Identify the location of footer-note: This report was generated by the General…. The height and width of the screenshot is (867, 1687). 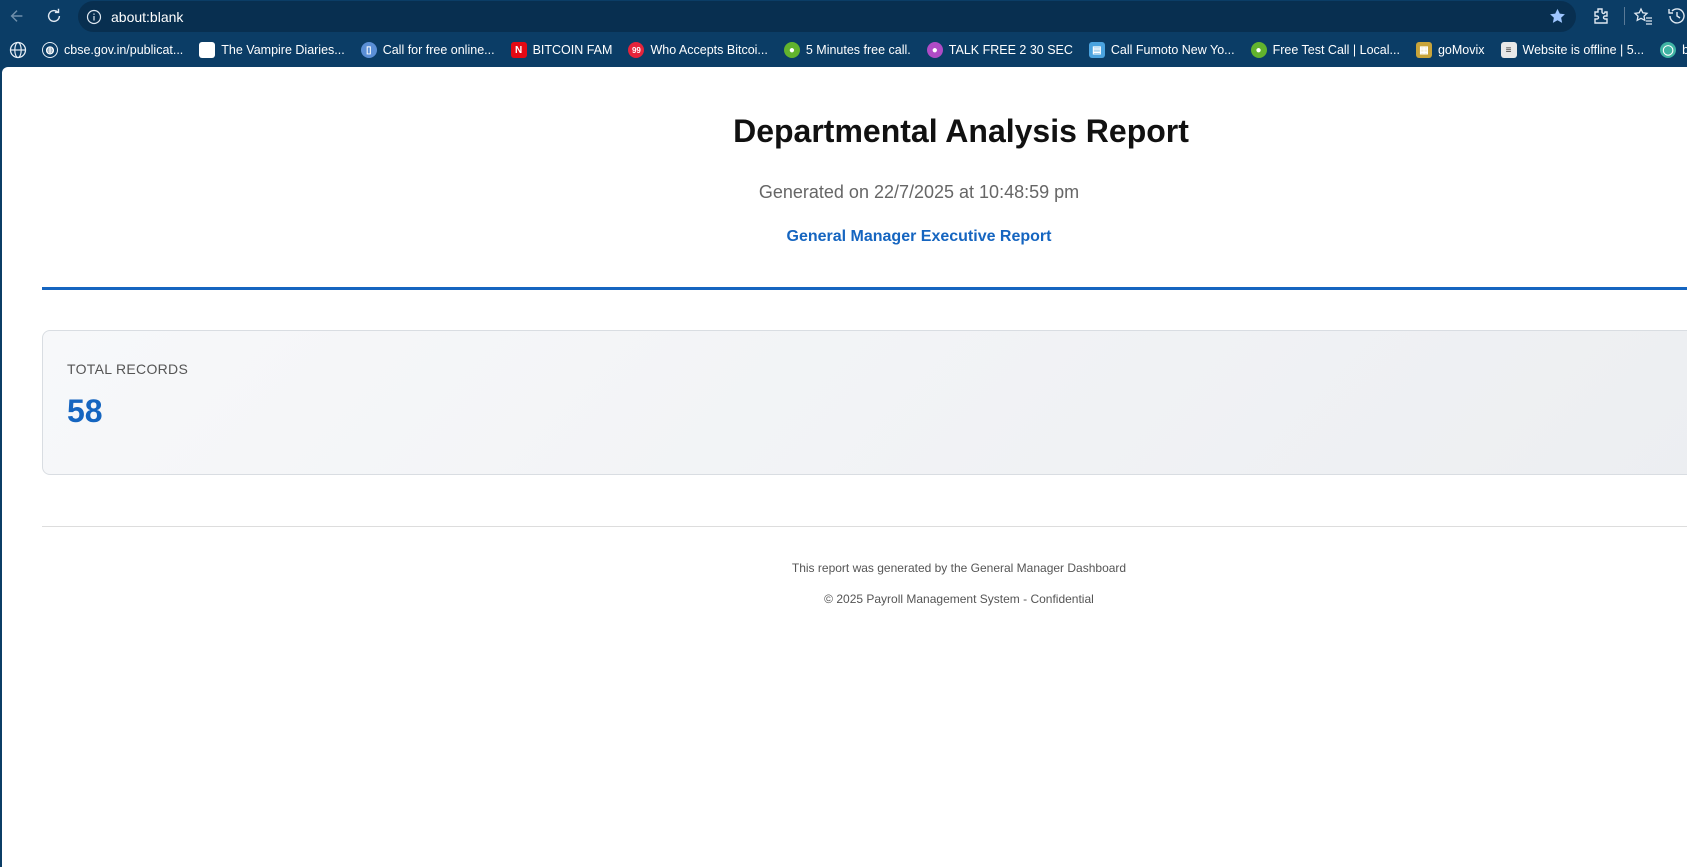
(959, 568).